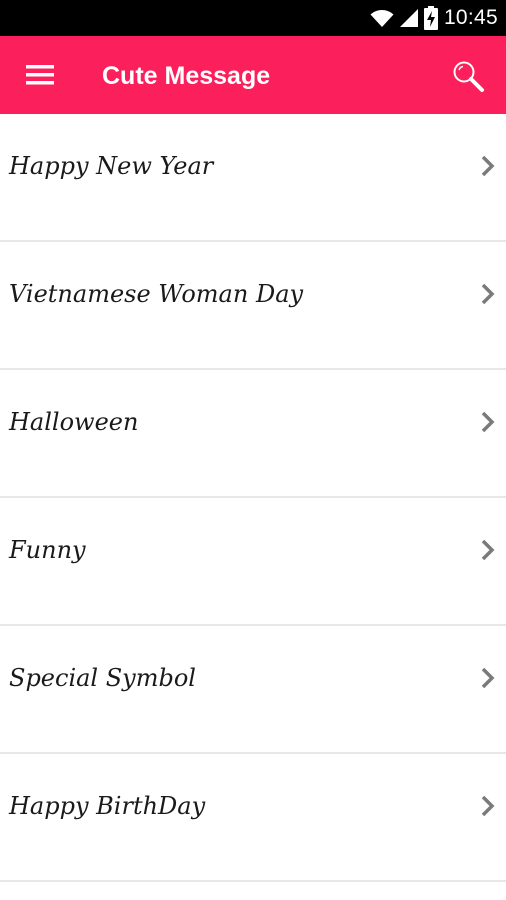  I want to click on wifi-icon, so click(382, 18).